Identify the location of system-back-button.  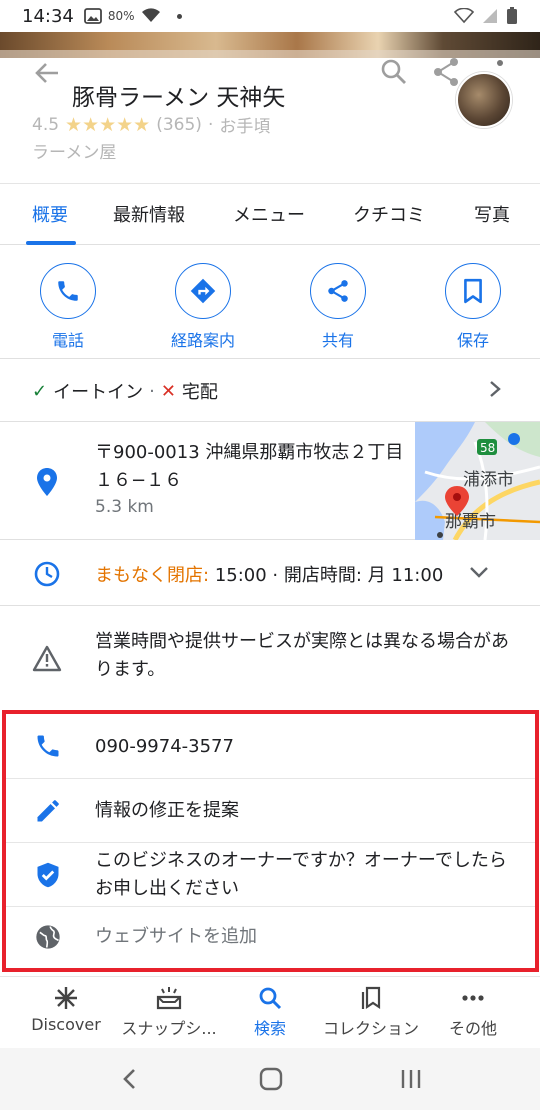
(130, 1079).